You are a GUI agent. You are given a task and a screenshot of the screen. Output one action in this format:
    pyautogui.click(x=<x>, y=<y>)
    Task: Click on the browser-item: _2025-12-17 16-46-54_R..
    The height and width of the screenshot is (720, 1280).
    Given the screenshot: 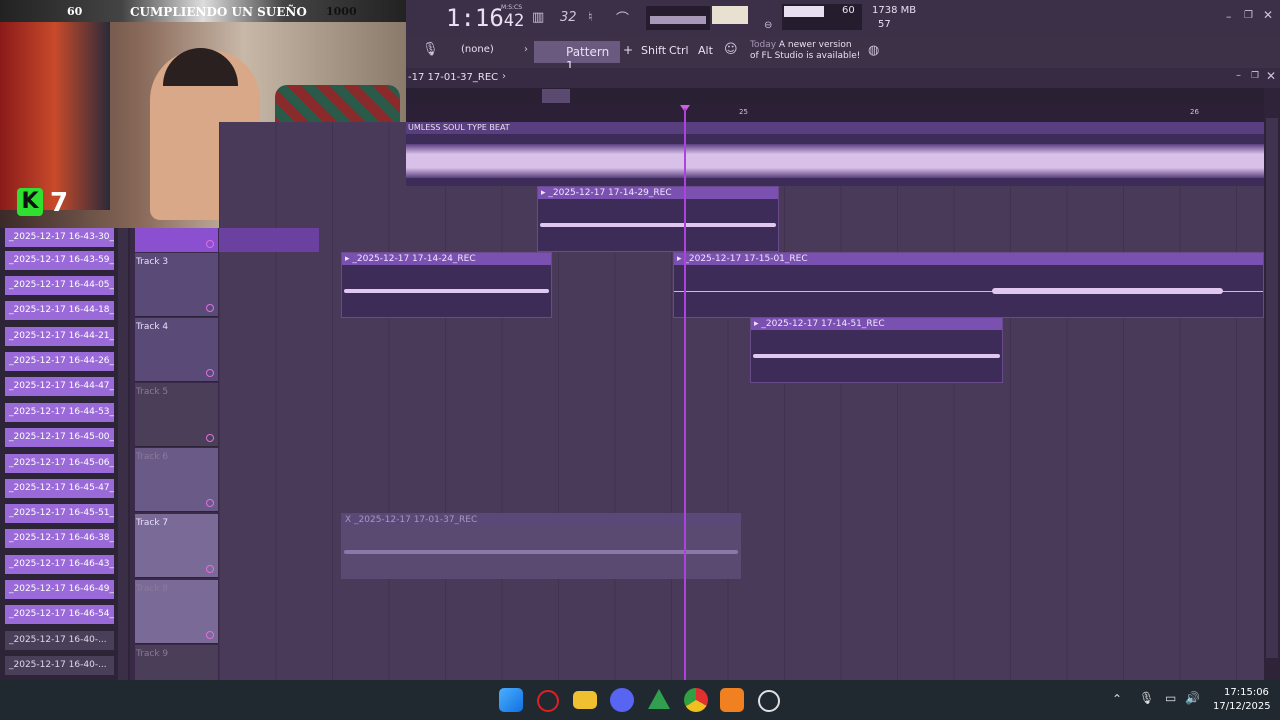 What is the action you would take?
    pyautogui.click(x=59, y=614)
    